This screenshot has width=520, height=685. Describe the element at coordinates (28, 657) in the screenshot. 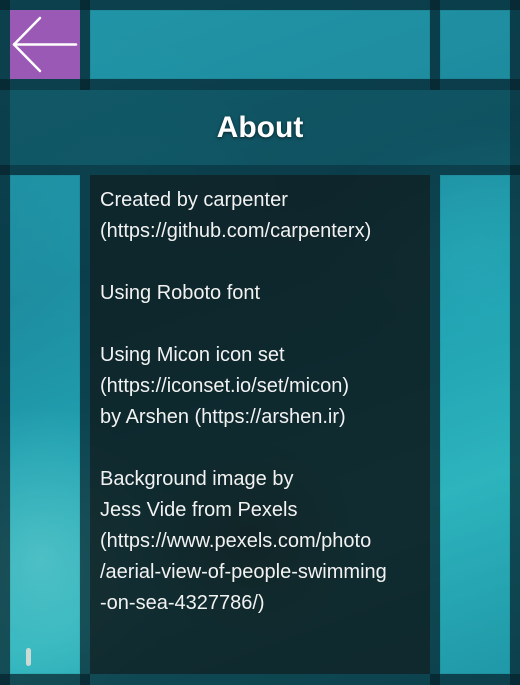

I see `swimmer-figure` at that location.